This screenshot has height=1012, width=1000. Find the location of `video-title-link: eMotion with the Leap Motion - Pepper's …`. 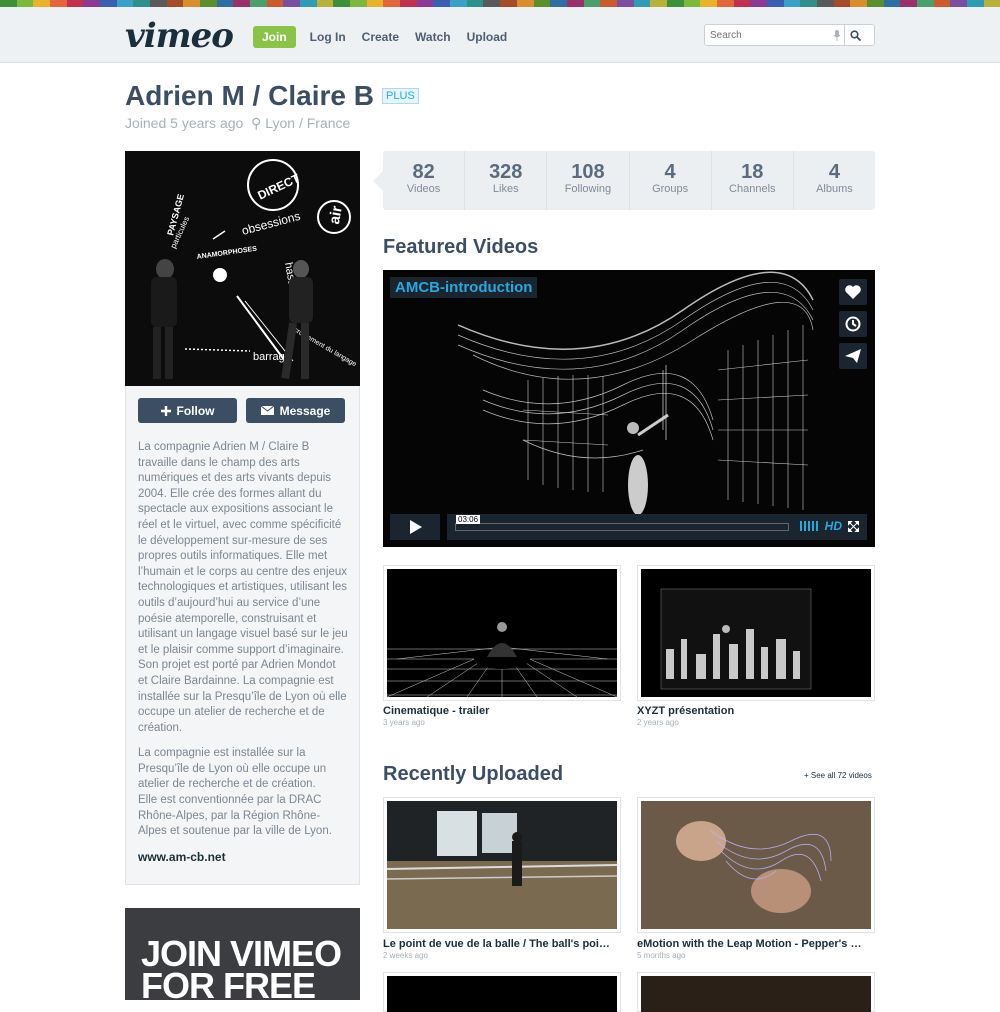

video-title-link: eMotion with the Leap Motion - Pepper's … is located at coordinates (756, 944).